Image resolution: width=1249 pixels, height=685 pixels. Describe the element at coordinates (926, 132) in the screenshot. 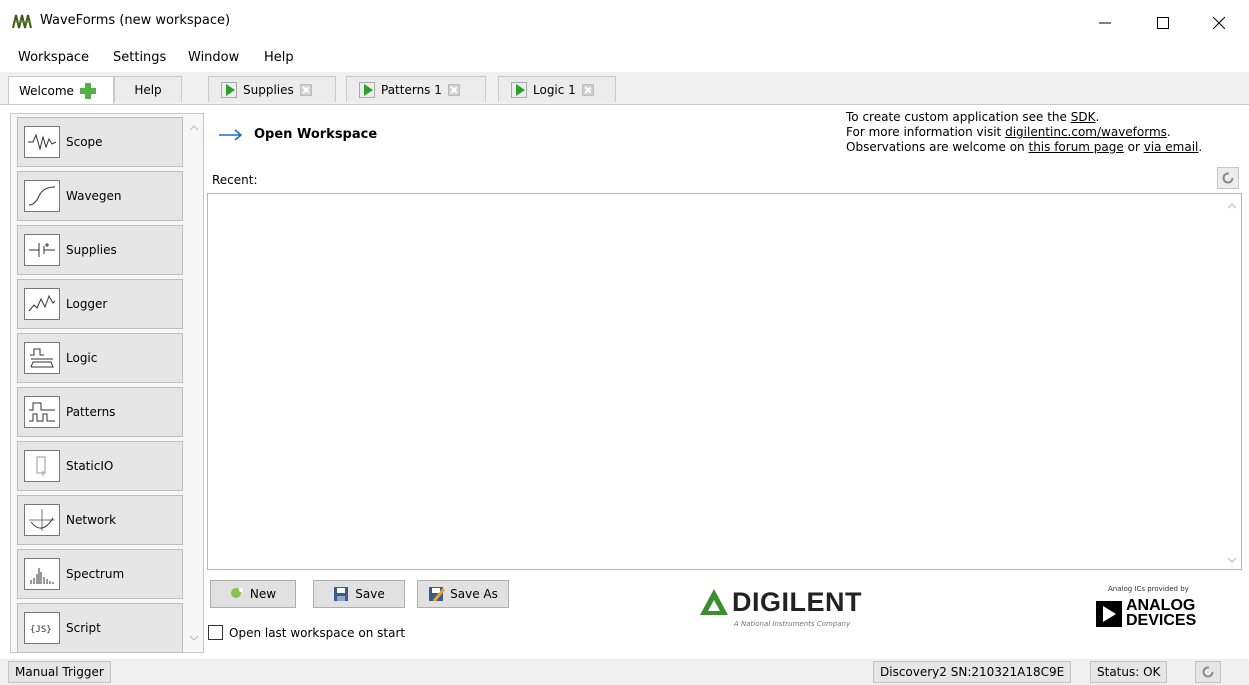

I see `info-line2-text: For more information visit` at that location.